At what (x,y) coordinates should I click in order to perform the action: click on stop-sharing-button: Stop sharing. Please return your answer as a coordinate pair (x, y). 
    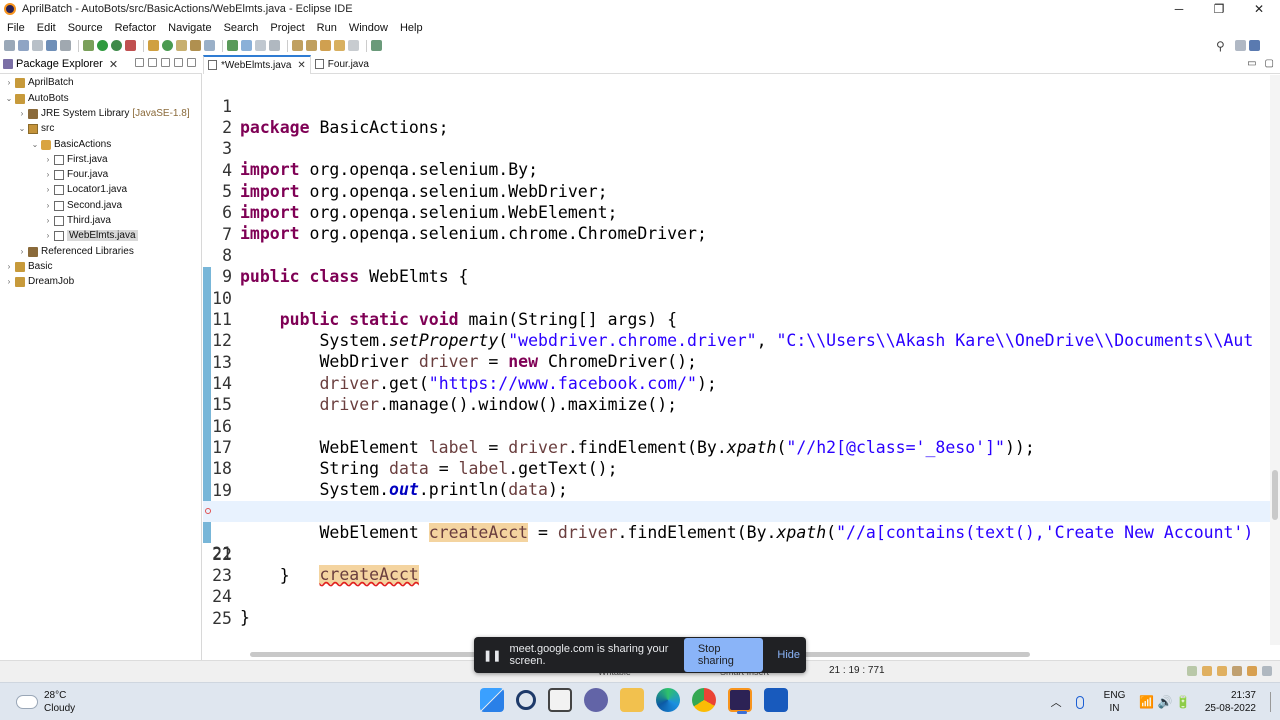
    Looking at the image, I should click on (723, 655).